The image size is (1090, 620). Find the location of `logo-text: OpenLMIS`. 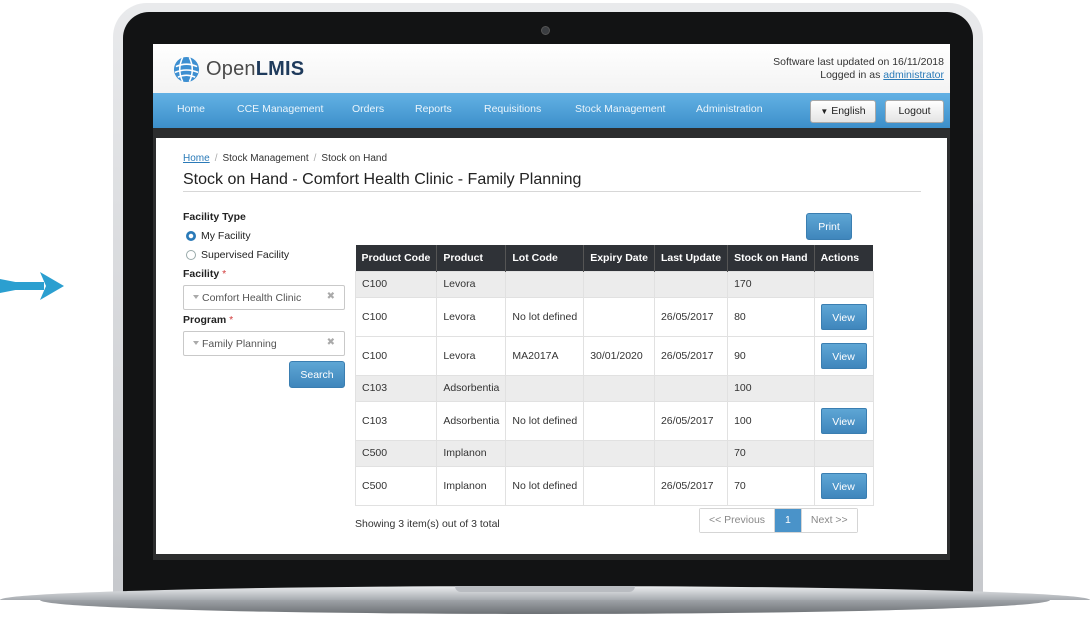

logo-text: OpenLMIS is located at coordinates (255, 68).